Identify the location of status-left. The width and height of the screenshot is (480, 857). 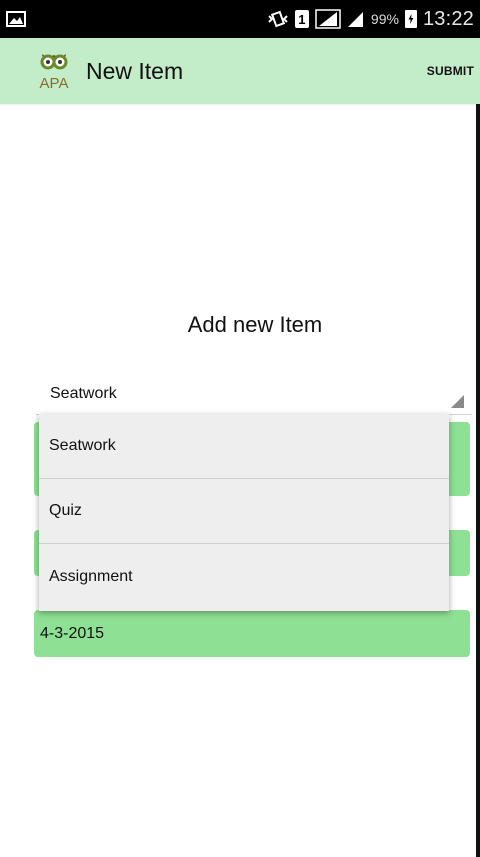
(16, 19).